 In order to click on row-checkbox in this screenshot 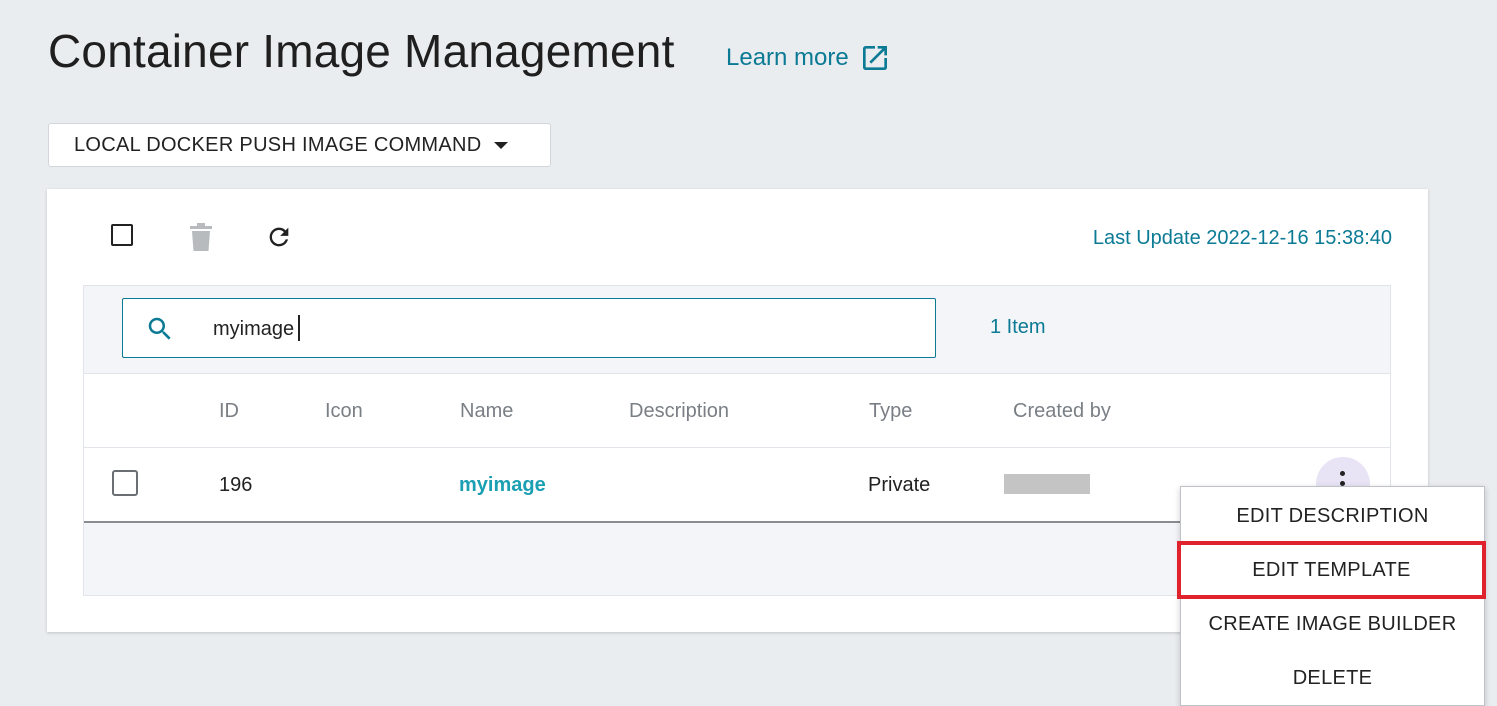, I will do `click(125, 483)`.